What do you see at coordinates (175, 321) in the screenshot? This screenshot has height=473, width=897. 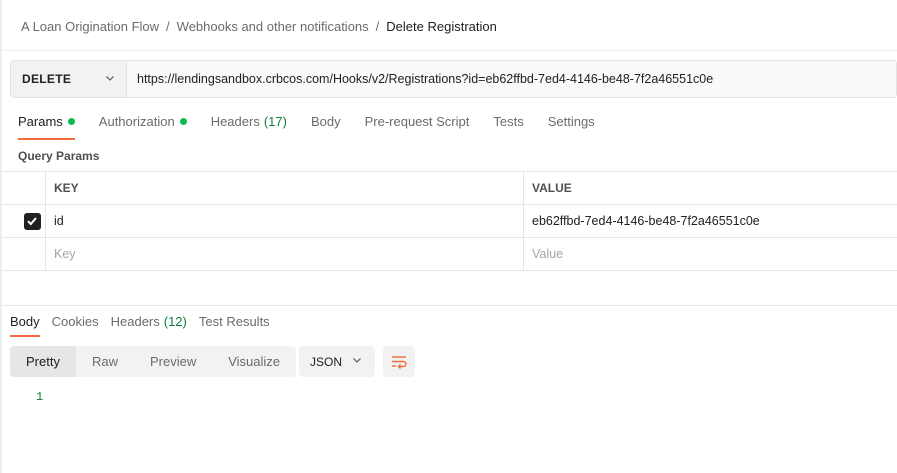 I see `response-headers-count: (12)` at bounding box center [175, 321].